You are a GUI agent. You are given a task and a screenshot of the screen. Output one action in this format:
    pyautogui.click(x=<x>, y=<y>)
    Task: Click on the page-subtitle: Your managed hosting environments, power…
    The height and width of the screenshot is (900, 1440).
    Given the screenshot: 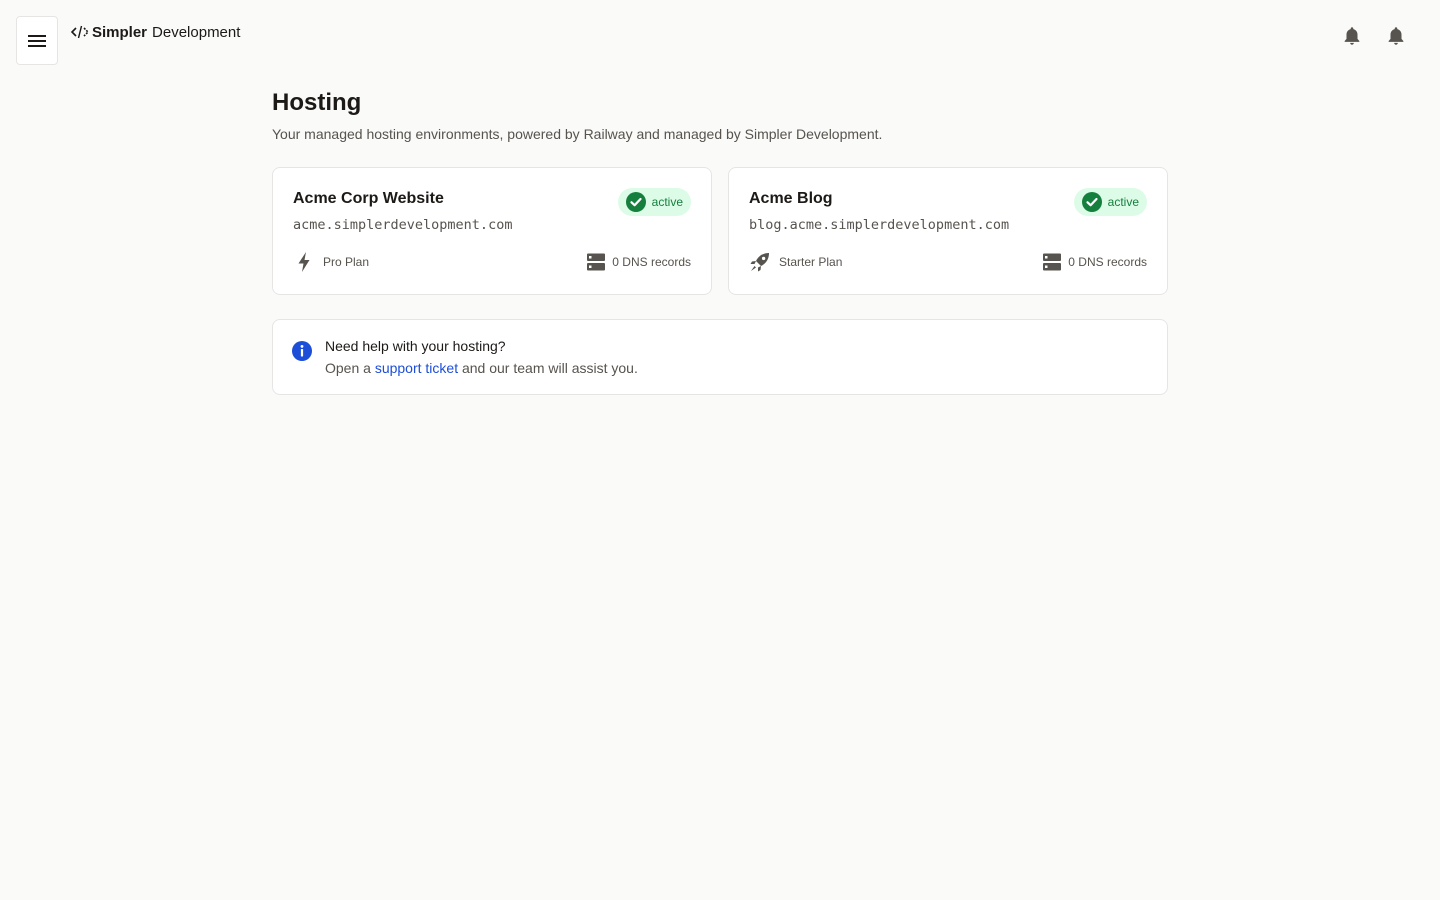 What is the action you would take?
    pyautogui.click(x=577, y=134)
    